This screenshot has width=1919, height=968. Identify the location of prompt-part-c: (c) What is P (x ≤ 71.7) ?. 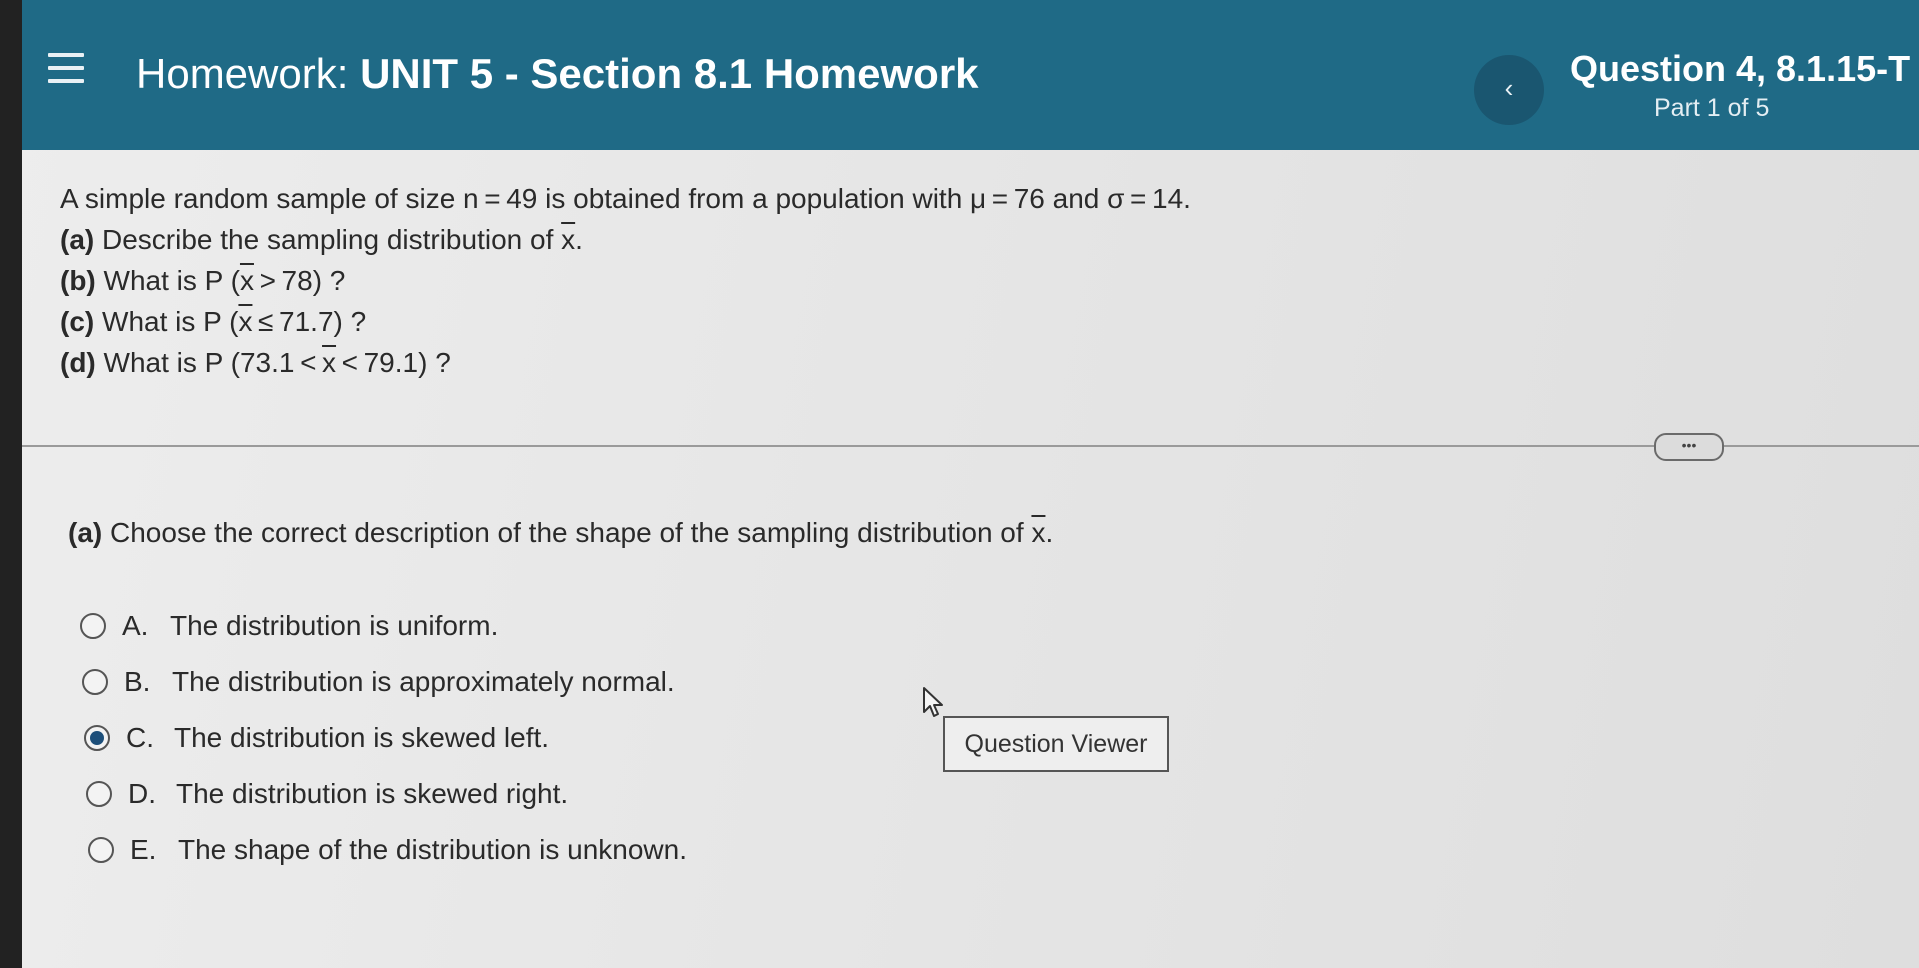
(213, 321).